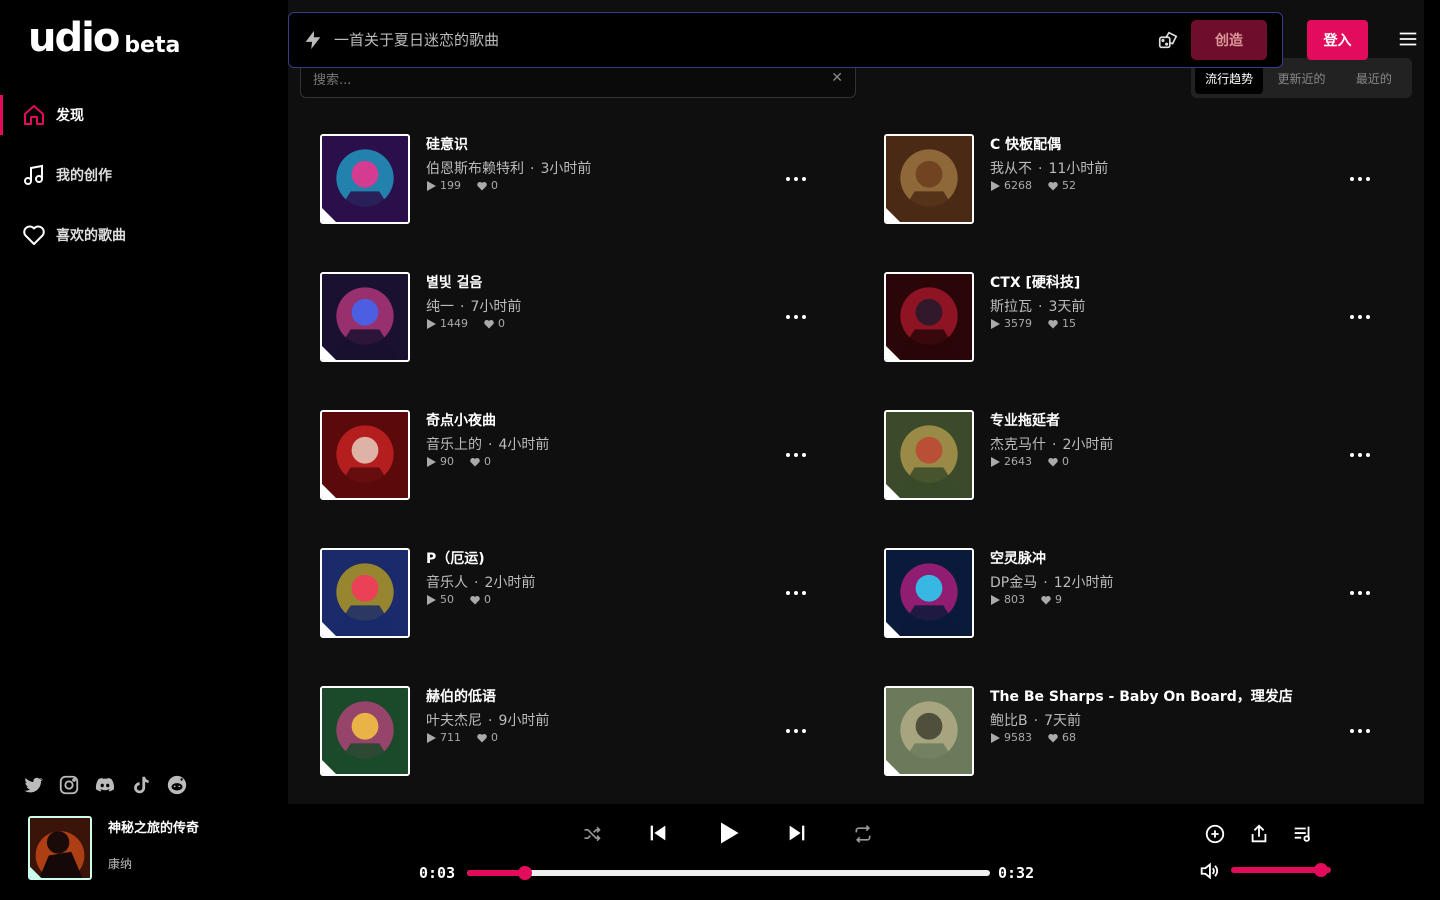  I want to click on tab-latest: 最近的, so click(1374, 78).